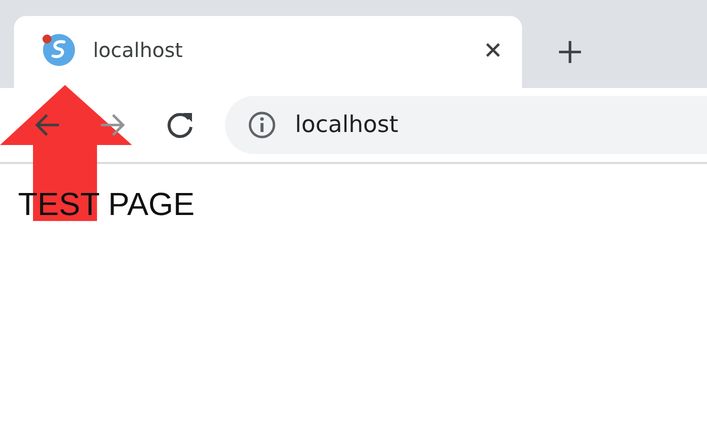 The image size is (707, 425). I want to click on url-text: localhost, so click(346, 125).